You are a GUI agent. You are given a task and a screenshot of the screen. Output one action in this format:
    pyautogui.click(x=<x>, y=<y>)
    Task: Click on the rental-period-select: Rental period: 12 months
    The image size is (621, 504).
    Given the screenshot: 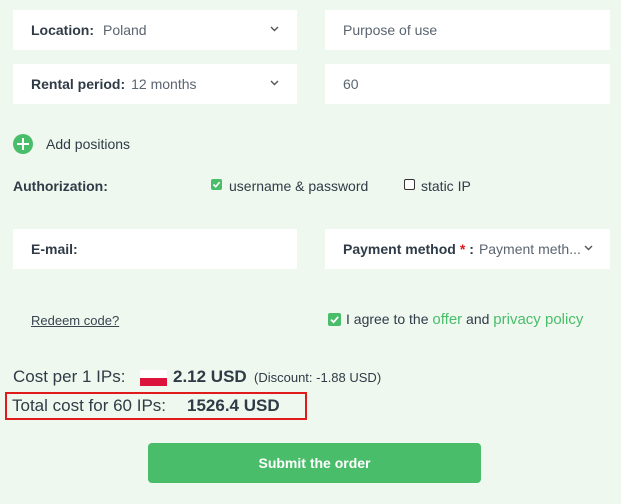 What is the action you would take?
    pyautogui.click(x=155, y=84)
    